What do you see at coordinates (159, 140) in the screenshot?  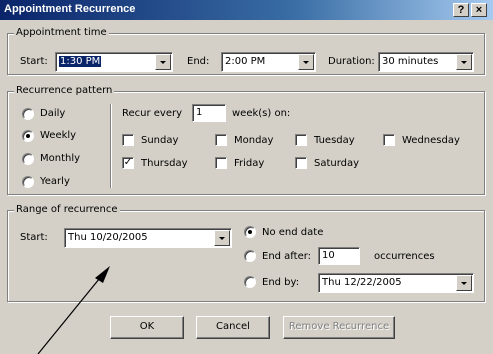 I see `sunday-label: Sunday` at bounding box center [159, 140].